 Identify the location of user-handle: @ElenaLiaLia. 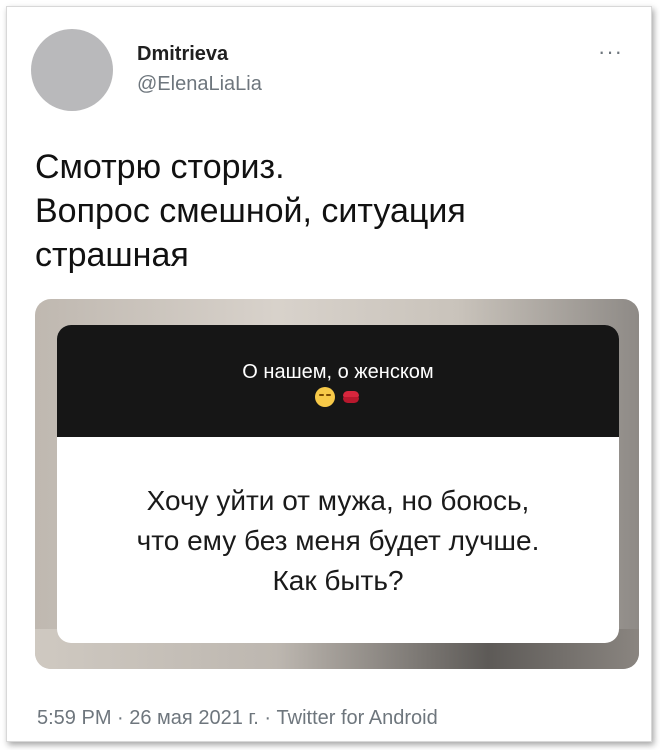
(199, 84).